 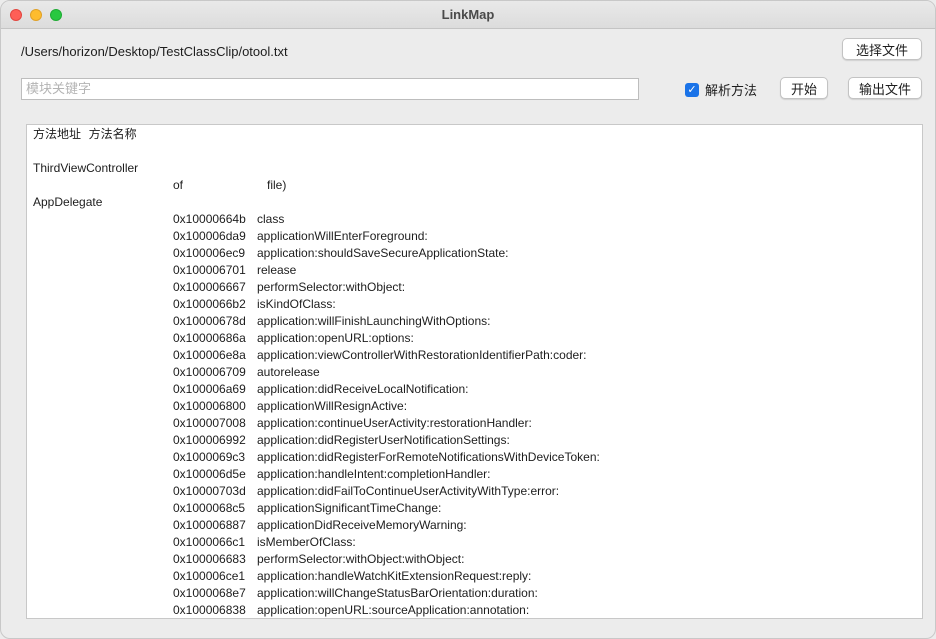 What do you see at coordinates (277, 270) in the screenshot?
I see `method-name: release` at bounding box center [277, 270].